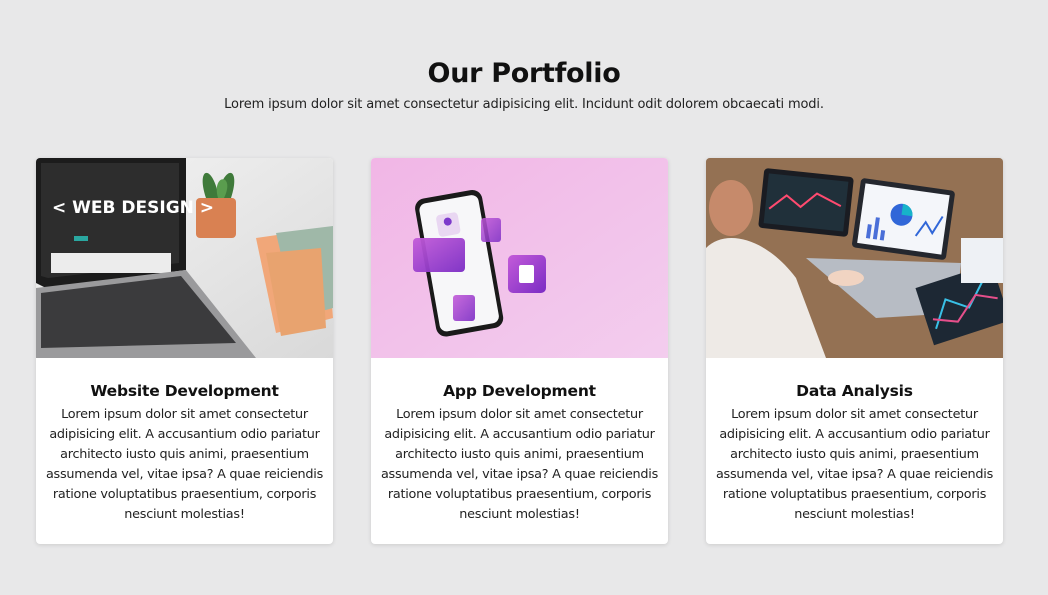 The image size is (1048, 595). I want to click on data-analysis-image, so click(854, 258).